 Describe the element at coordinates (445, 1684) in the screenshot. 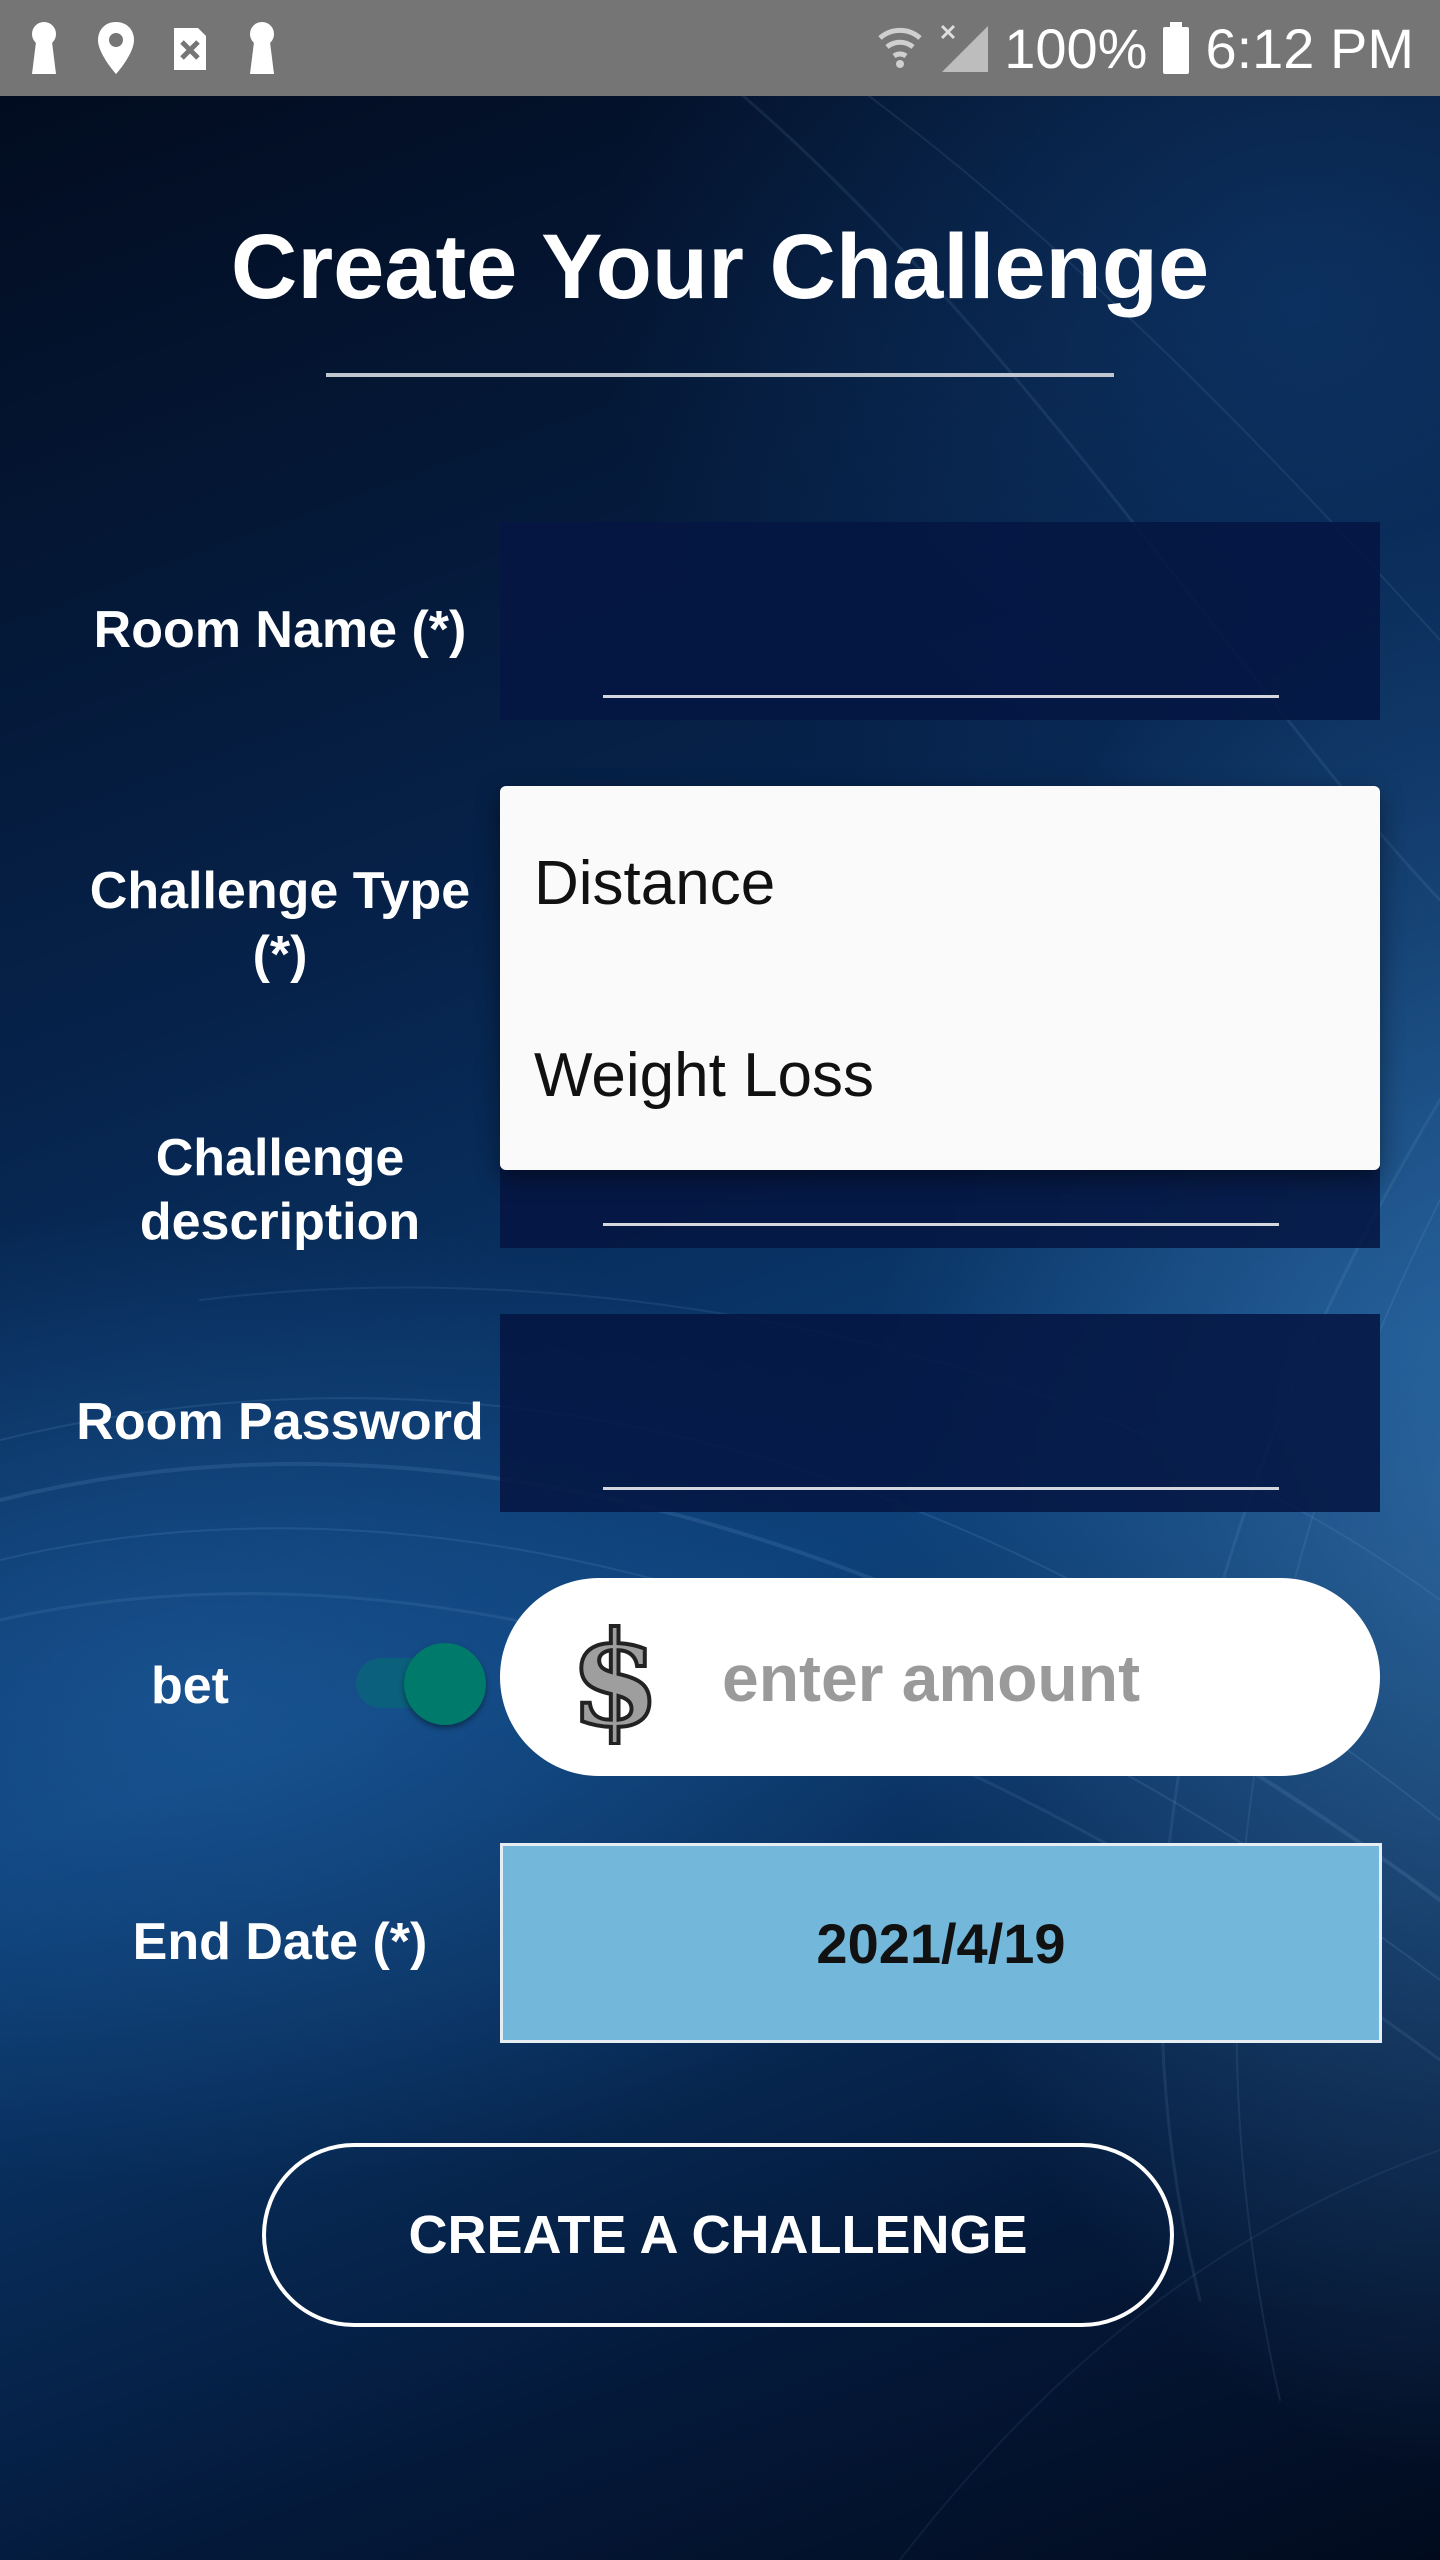

I see `bet-toggle-knob` at that location.